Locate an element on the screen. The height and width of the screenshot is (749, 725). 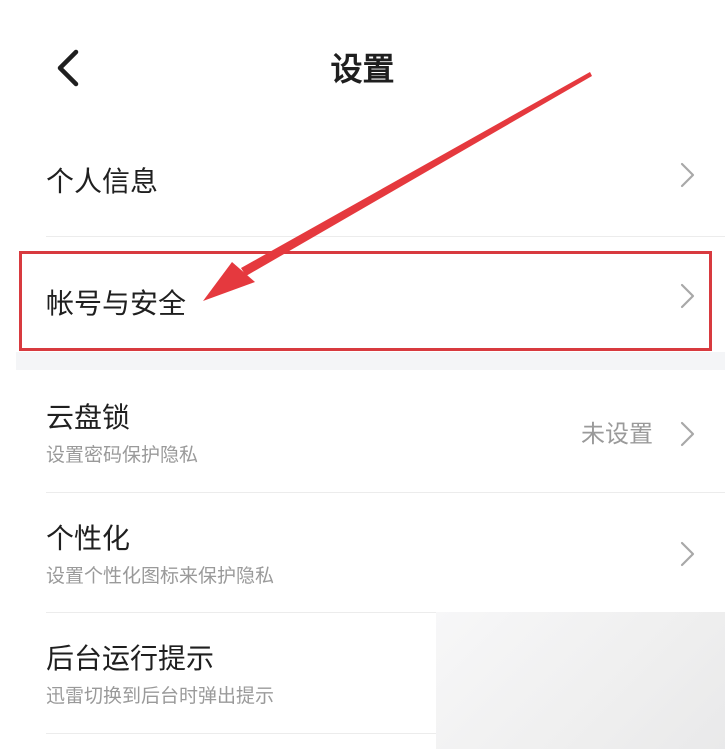
settings-item-personal-info: 个人信息 is located at coordinates (362, 184).